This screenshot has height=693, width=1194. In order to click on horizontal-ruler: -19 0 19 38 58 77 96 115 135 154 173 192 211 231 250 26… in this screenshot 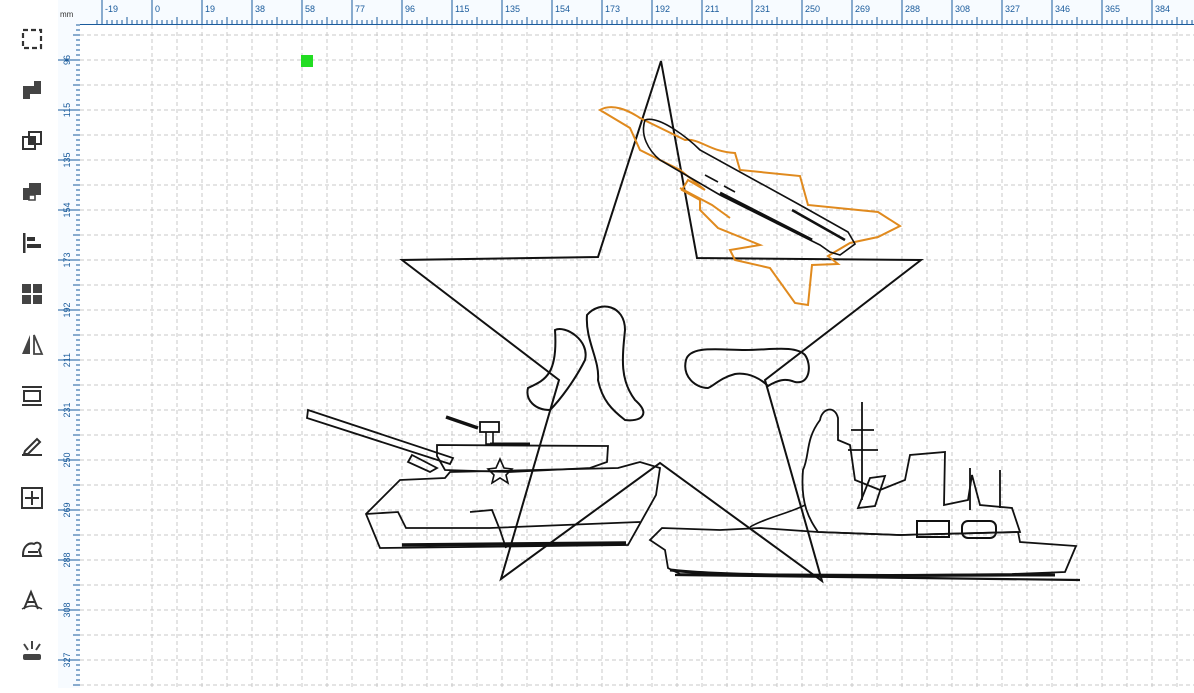, I will do `click(626, 12)`.